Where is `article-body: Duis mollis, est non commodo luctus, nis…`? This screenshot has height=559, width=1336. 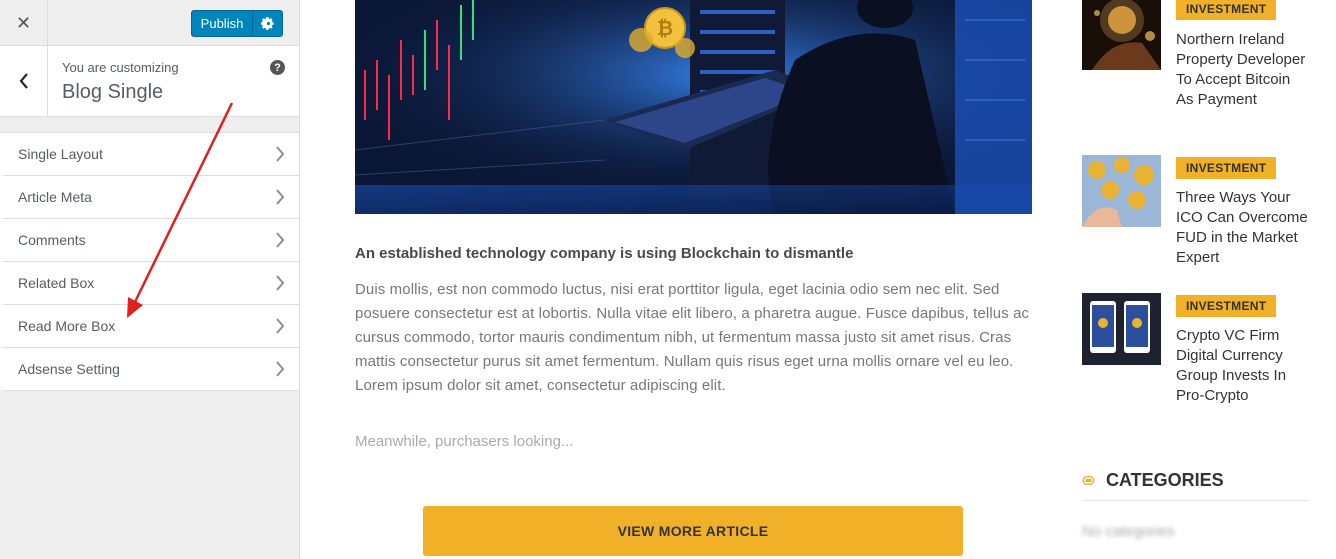
article-body: Duis mollis, est non commodo luctus, nis… is located at coordinates (692, 337).